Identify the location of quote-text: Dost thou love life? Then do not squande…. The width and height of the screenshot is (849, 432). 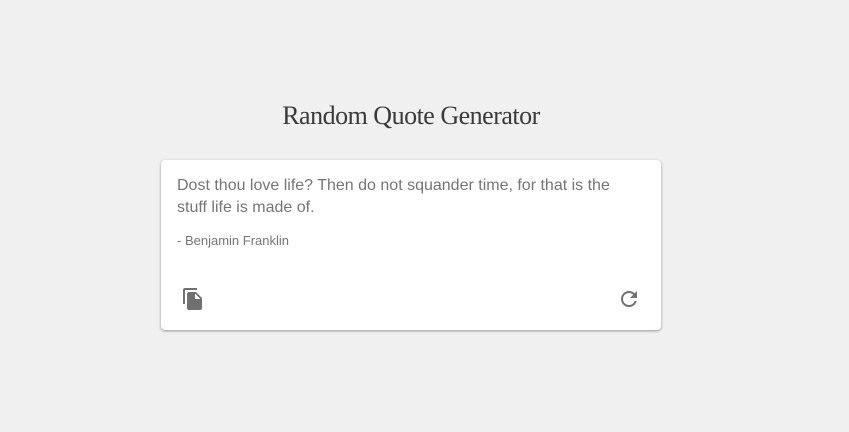
(393, 196).